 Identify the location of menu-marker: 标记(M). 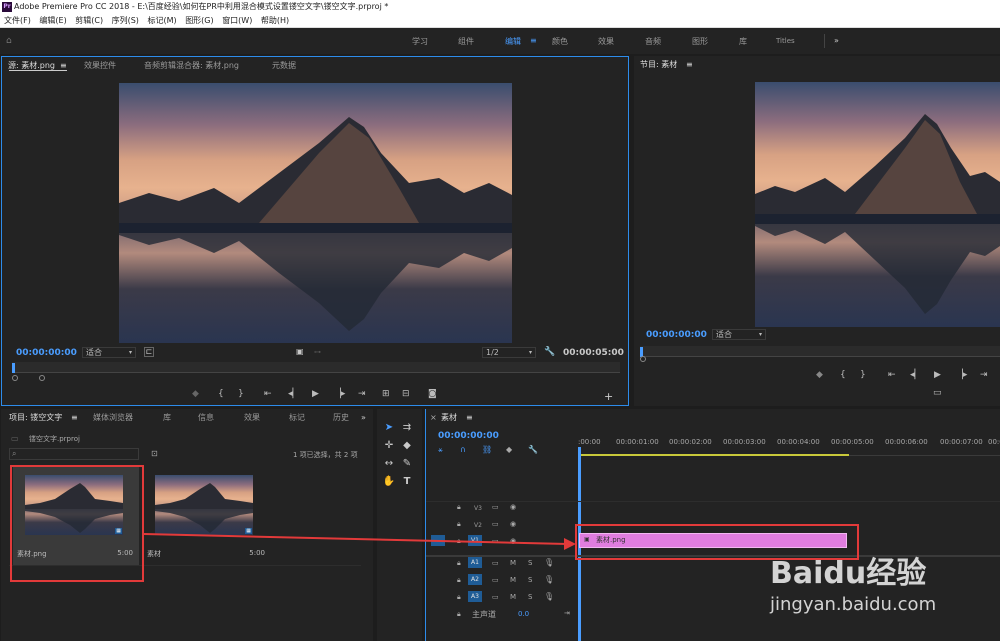
(161, 21).